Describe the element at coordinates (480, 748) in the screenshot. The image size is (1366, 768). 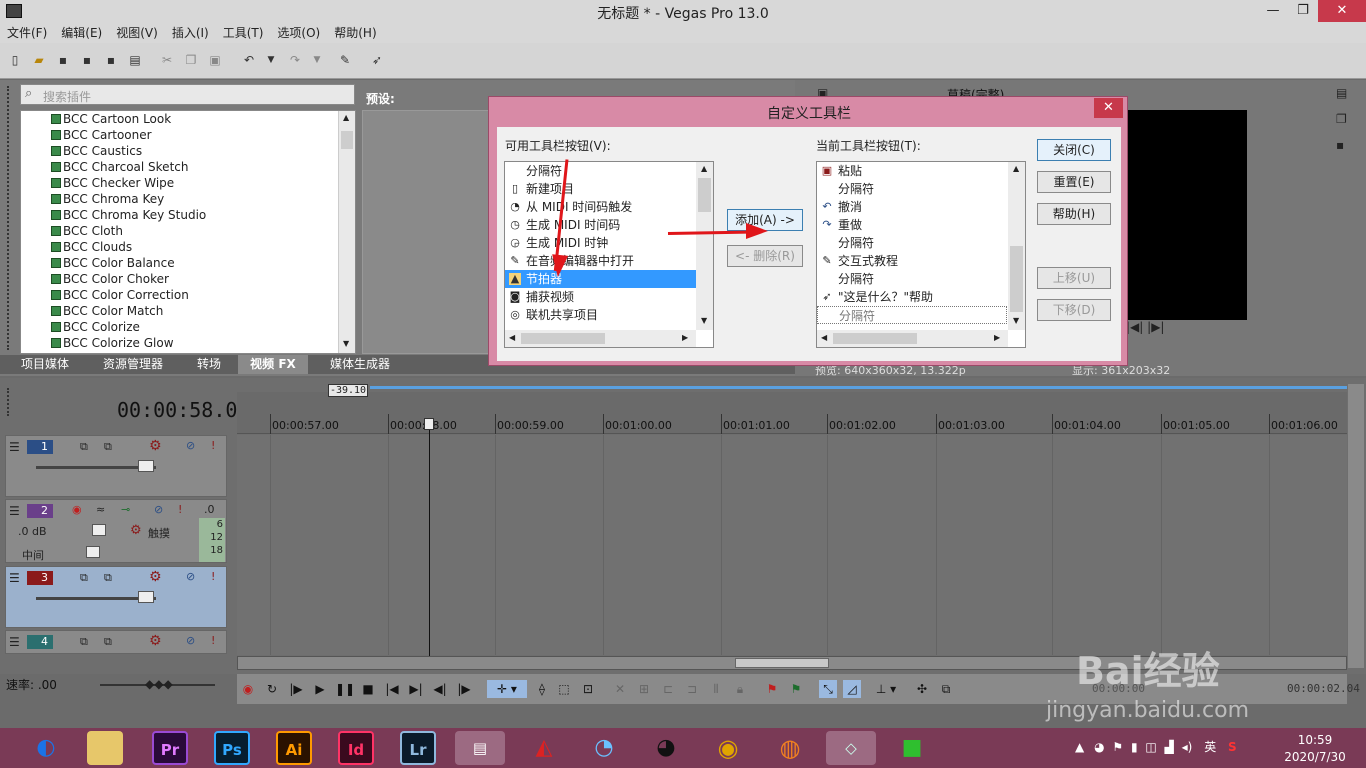
I see `vegas-taskbar-icon: ▤` at that location.